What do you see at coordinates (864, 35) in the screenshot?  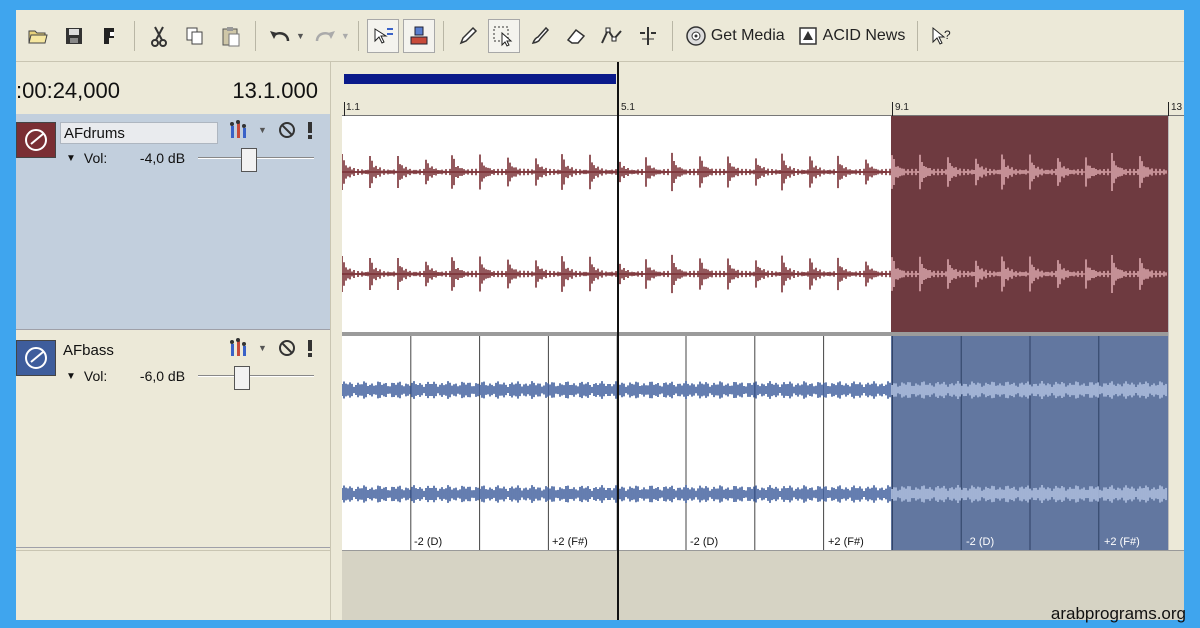 I see `acid-news-label: ACID News` at bounding box center [864, 35].